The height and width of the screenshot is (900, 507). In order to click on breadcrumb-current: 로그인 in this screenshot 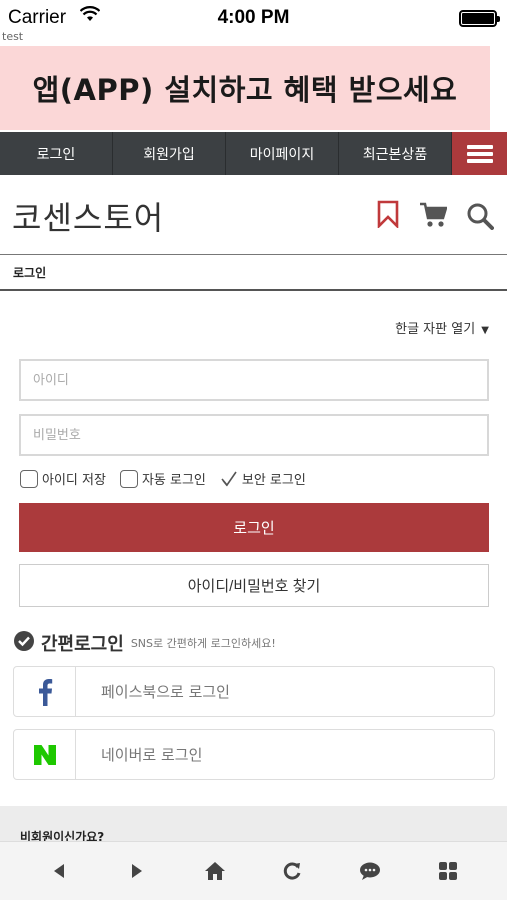, I will do `click(30, 273)`.